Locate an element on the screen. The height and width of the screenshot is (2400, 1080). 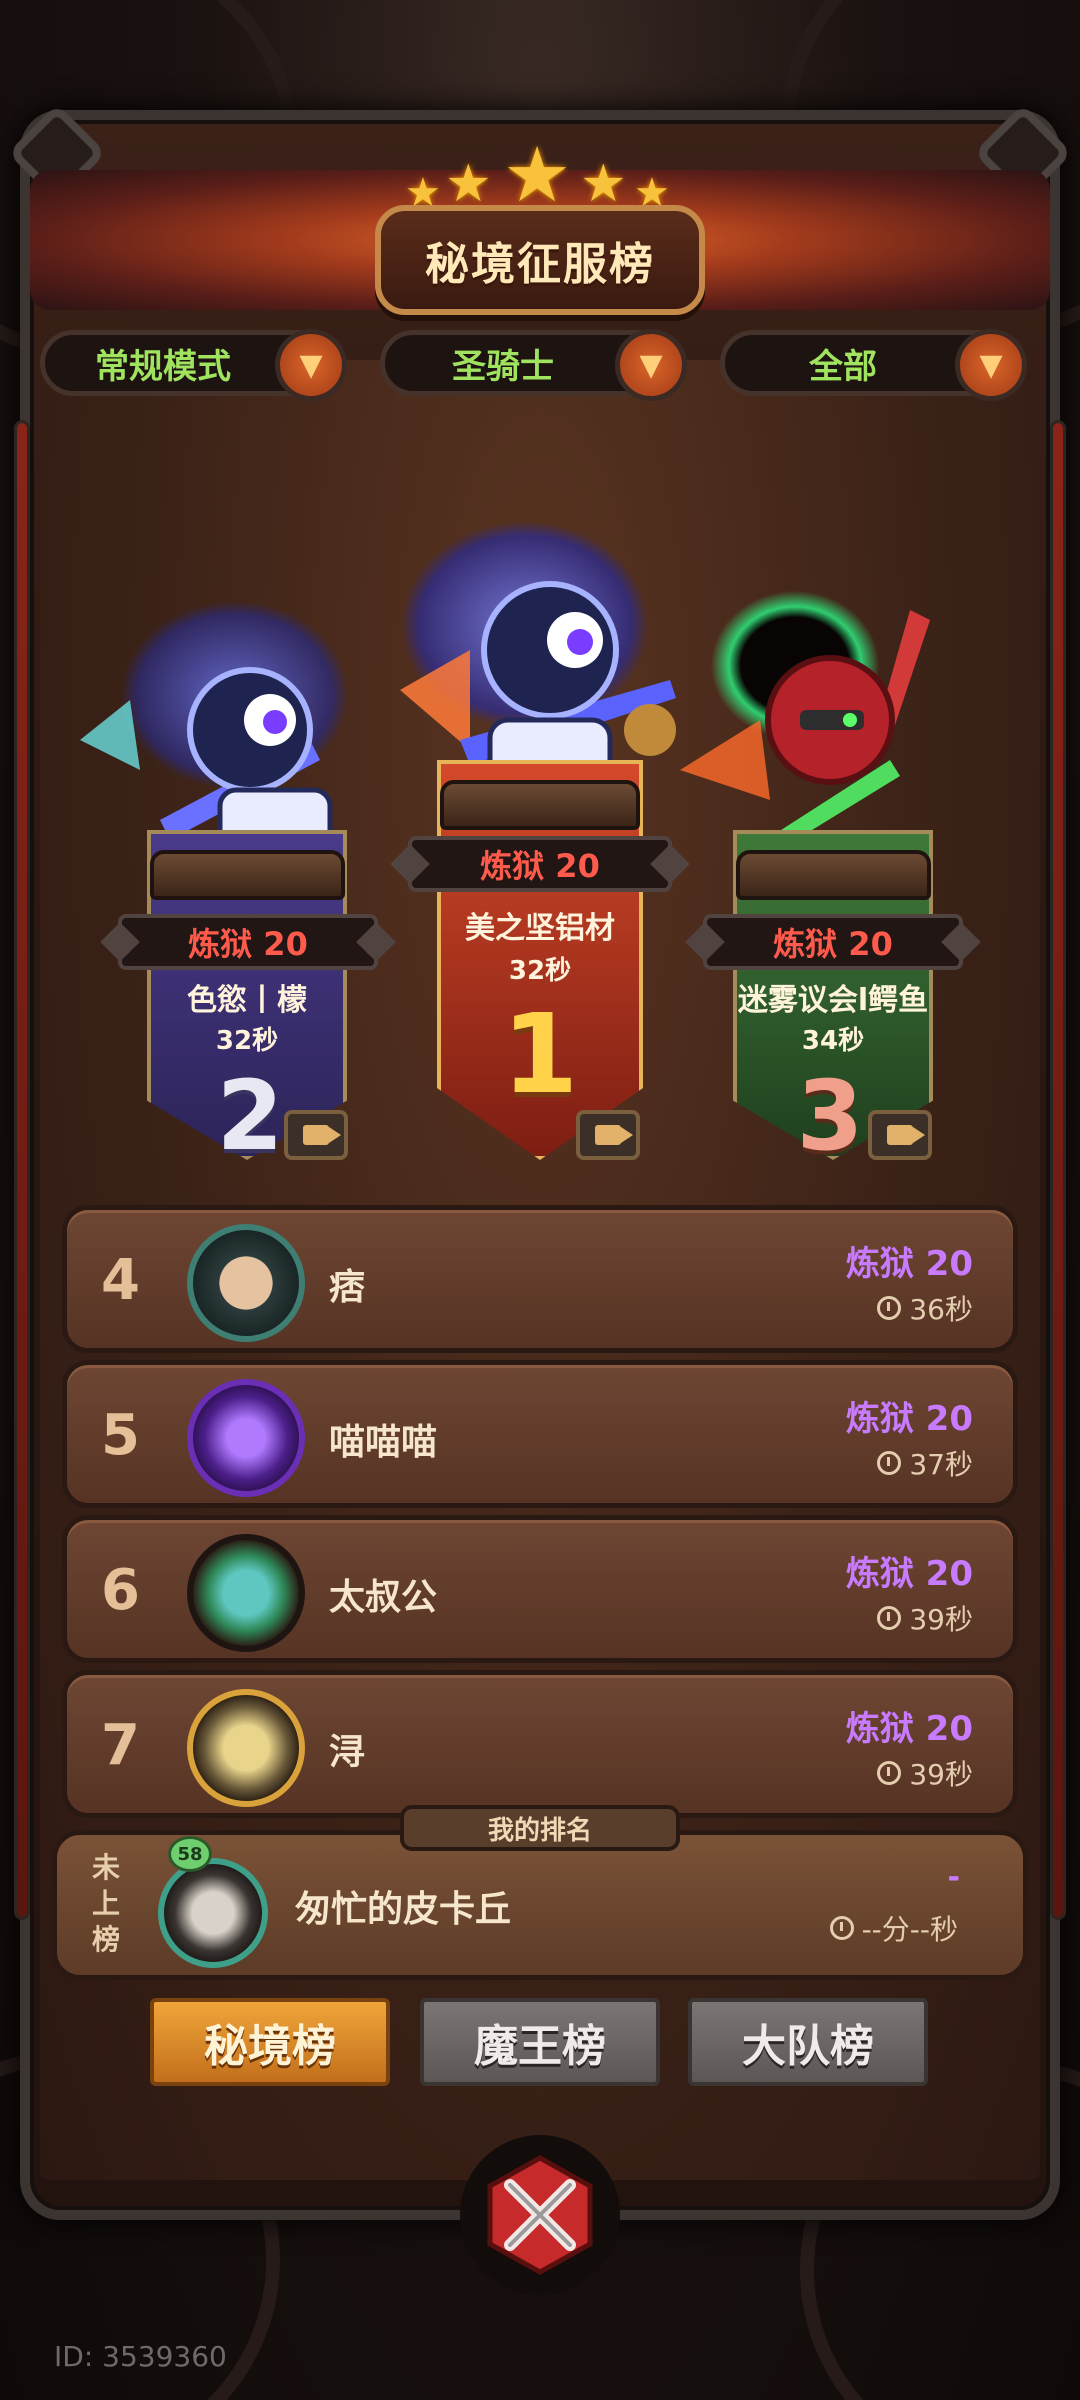
clear-time: 37秒 is located at coordinates (925, 1463).